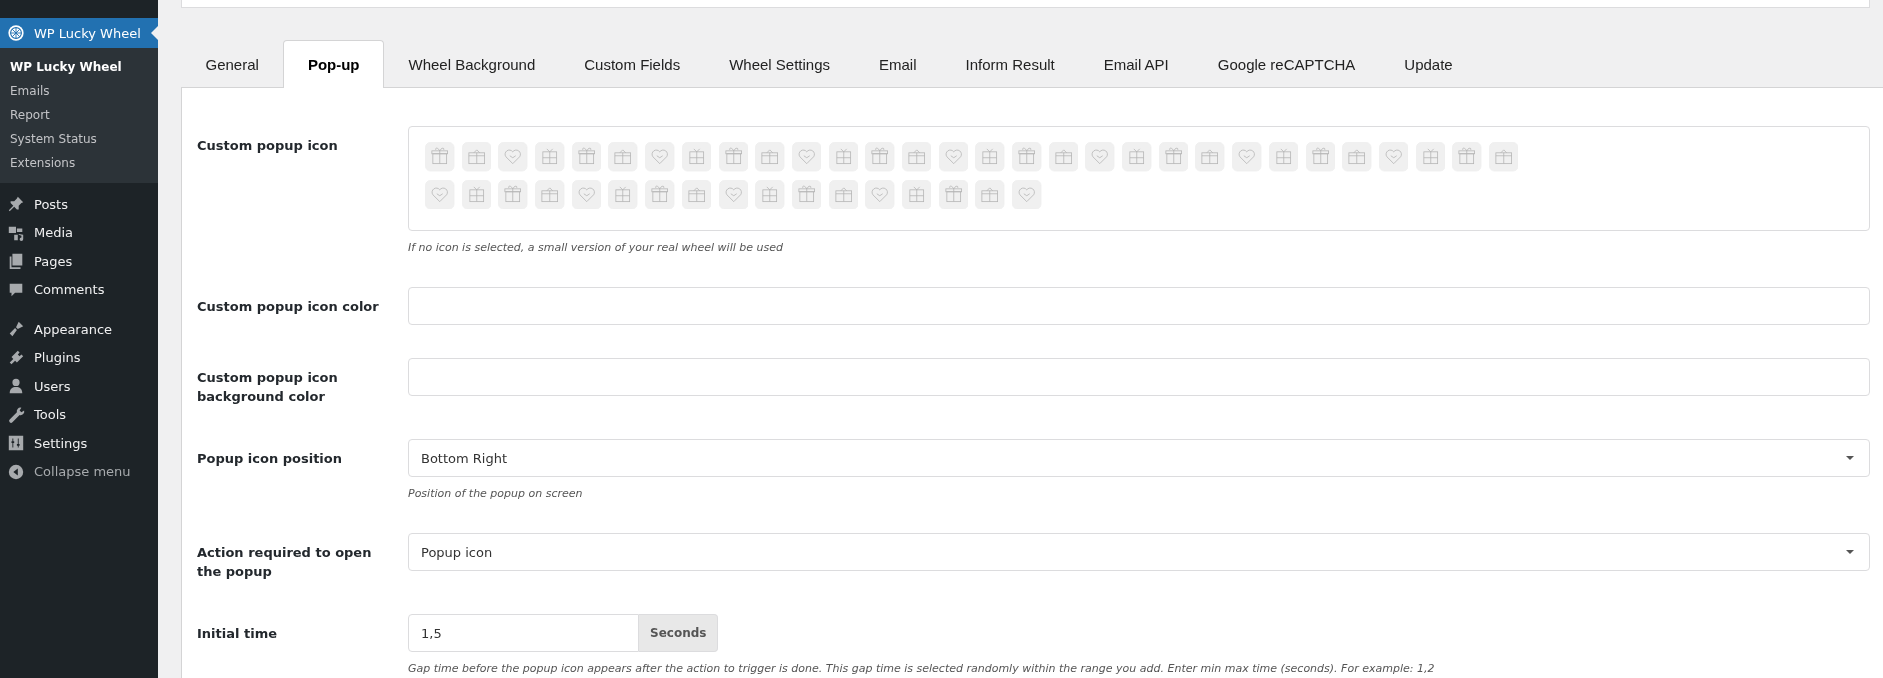 The image size is (1883, 678). I want to click on settings-tab: General, so click(232, 63).